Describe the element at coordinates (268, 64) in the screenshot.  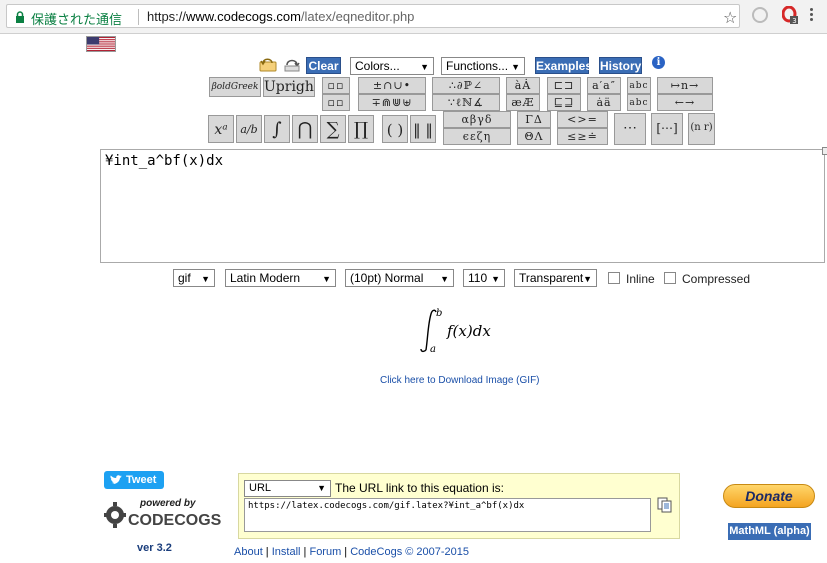
I see `undo-icon` at that location.